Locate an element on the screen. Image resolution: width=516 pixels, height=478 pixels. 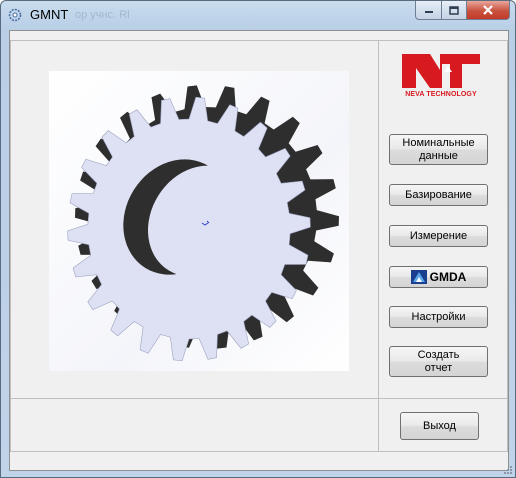
measure-button: Измерение is located at coordinates (438, 236).